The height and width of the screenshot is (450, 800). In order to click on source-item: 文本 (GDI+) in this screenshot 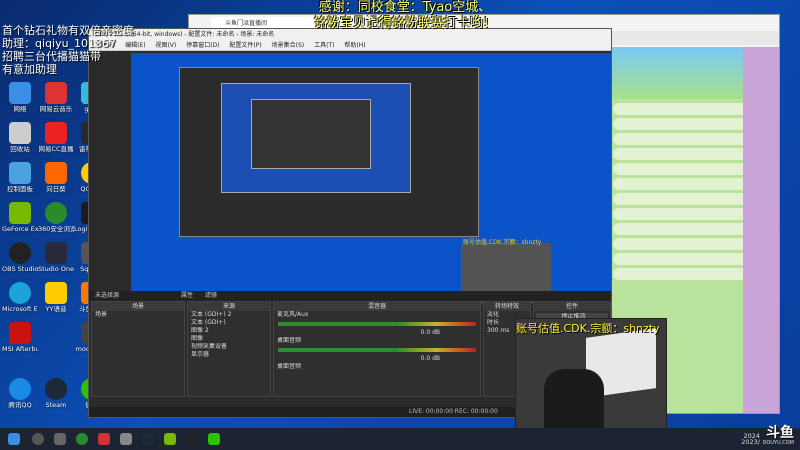, I will do `click(229, 323)`.